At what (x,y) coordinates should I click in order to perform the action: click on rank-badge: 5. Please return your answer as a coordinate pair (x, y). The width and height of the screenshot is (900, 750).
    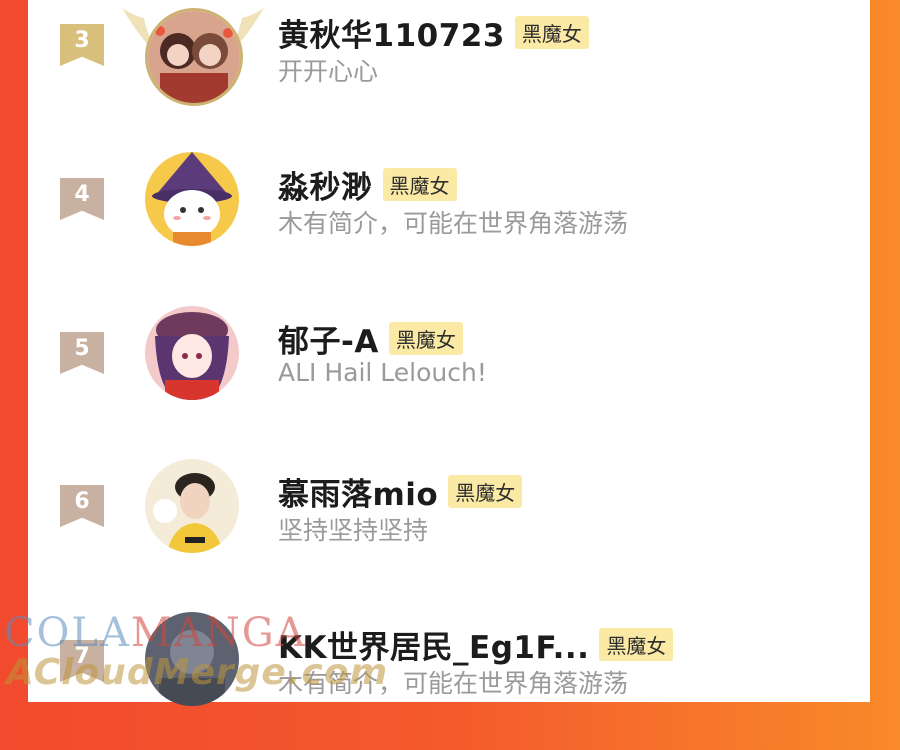
    Looking at the image, I should click on (82, 353).